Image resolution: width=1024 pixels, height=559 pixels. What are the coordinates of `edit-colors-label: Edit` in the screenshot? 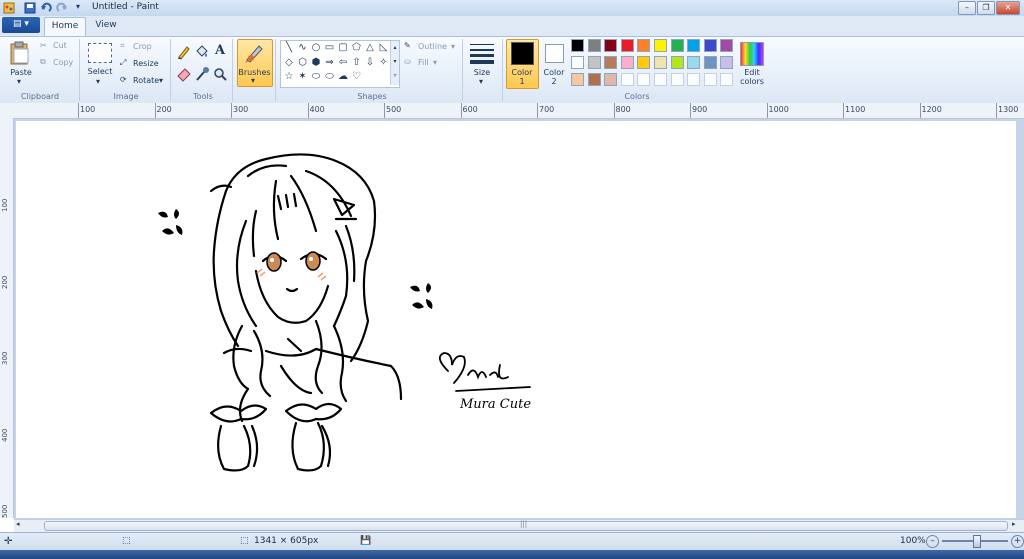 It's located at (752, 72).